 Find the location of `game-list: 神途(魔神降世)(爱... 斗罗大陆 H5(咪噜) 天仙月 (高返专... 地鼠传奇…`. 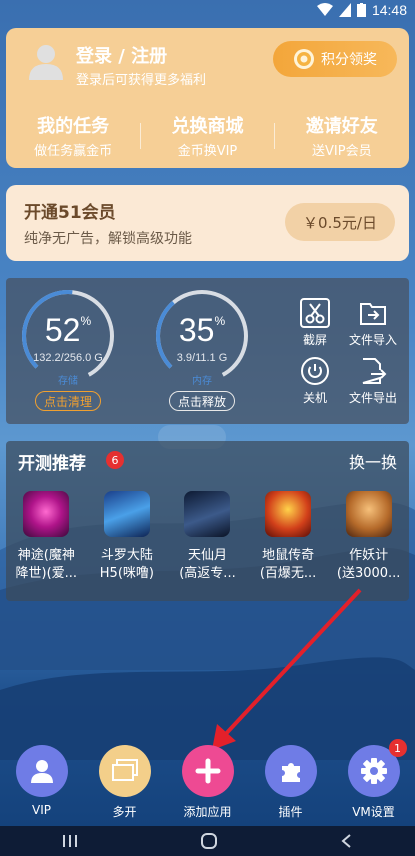

game-list: 神途(魔神降世)(爱... 斗罗大陆 H5(咪噜) 天仙月 (高返专... 地鼠传奇… is located at coordinates (207, 537).